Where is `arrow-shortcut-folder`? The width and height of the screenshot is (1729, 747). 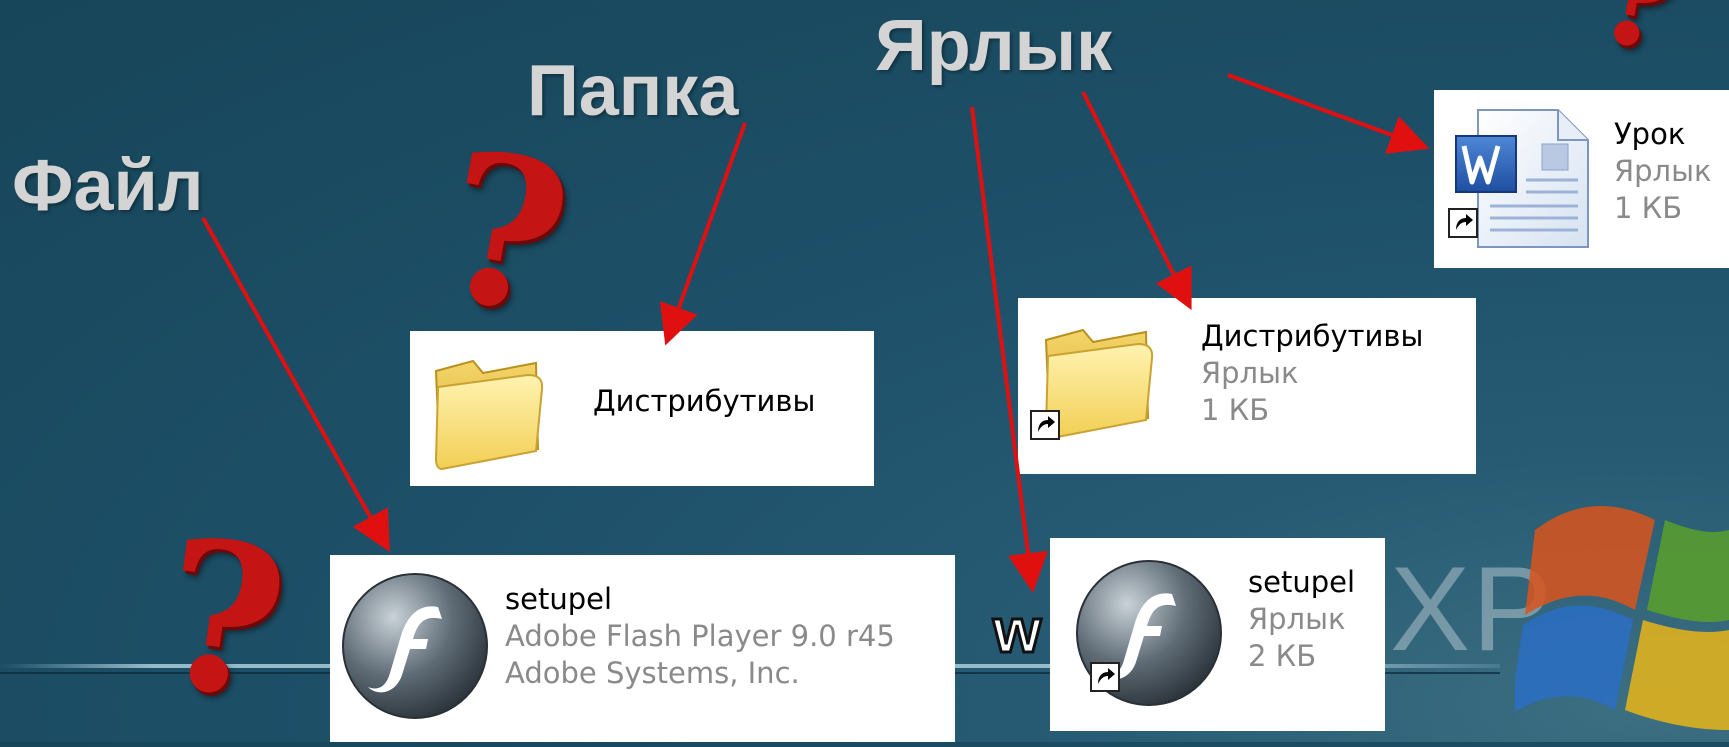
arrow-shortcut-folder is located at coordinates (1136, 201).